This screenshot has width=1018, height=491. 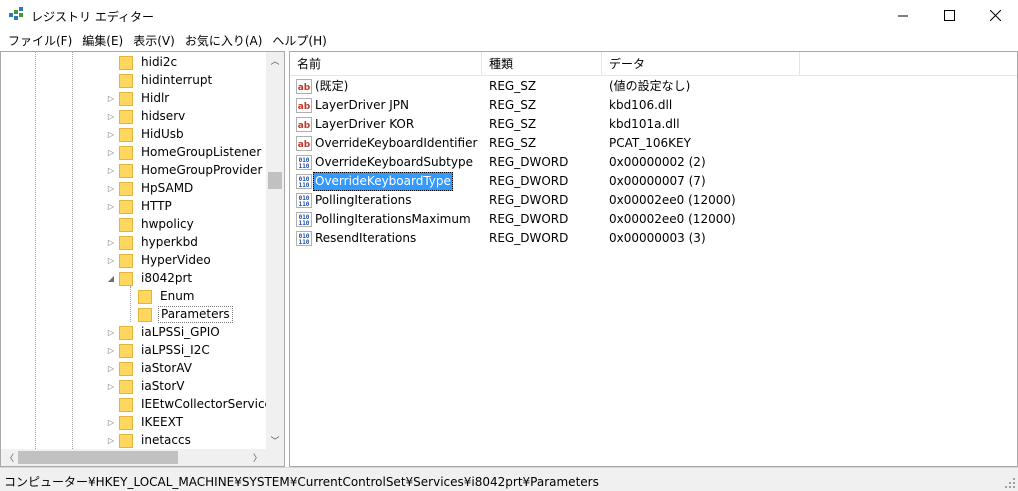 I want to click on tree-item: ▷ HomeGroupListener, so click(x=184, y=152).